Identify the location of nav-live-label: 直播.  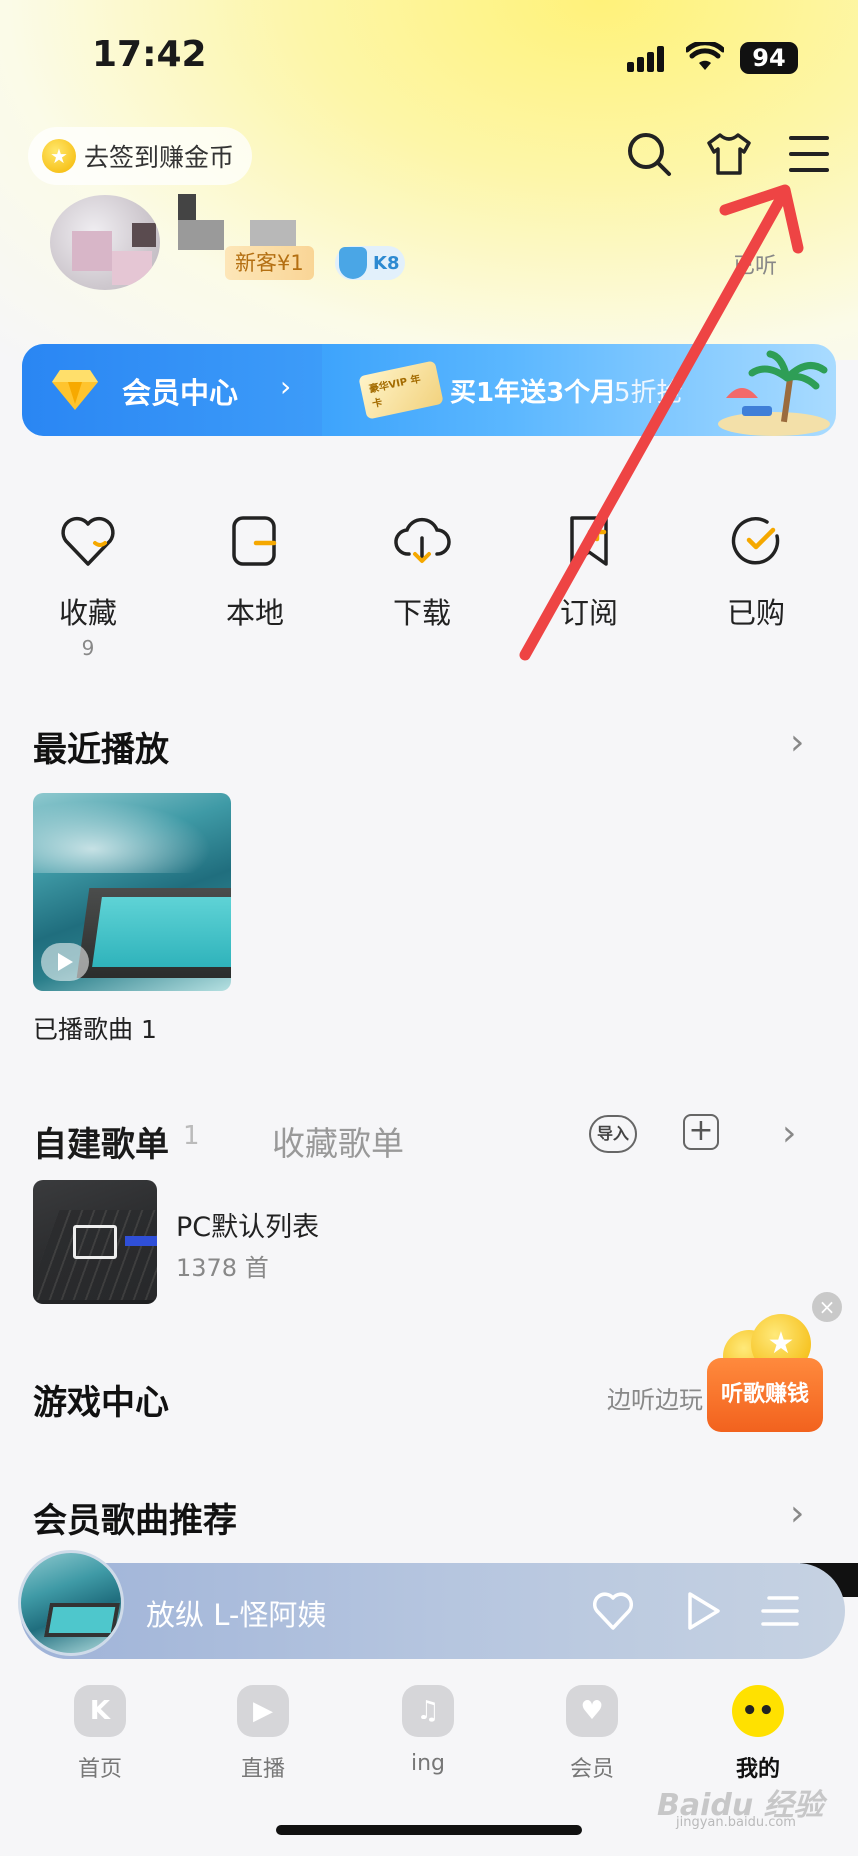
(262, 1769).